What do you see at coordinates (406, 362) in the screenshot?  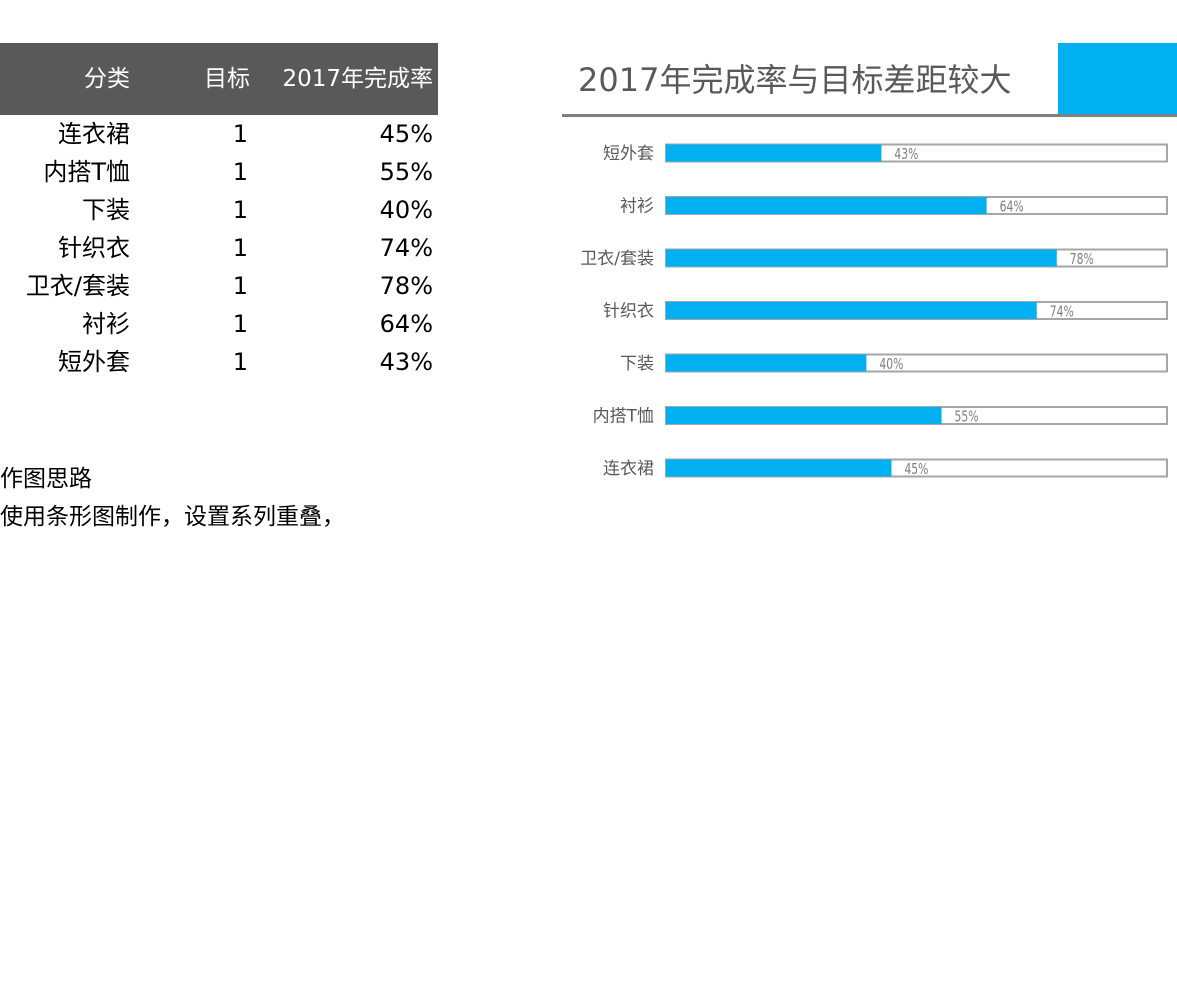 I see `cell-rate: 43%` at bounding box center [406, 362].